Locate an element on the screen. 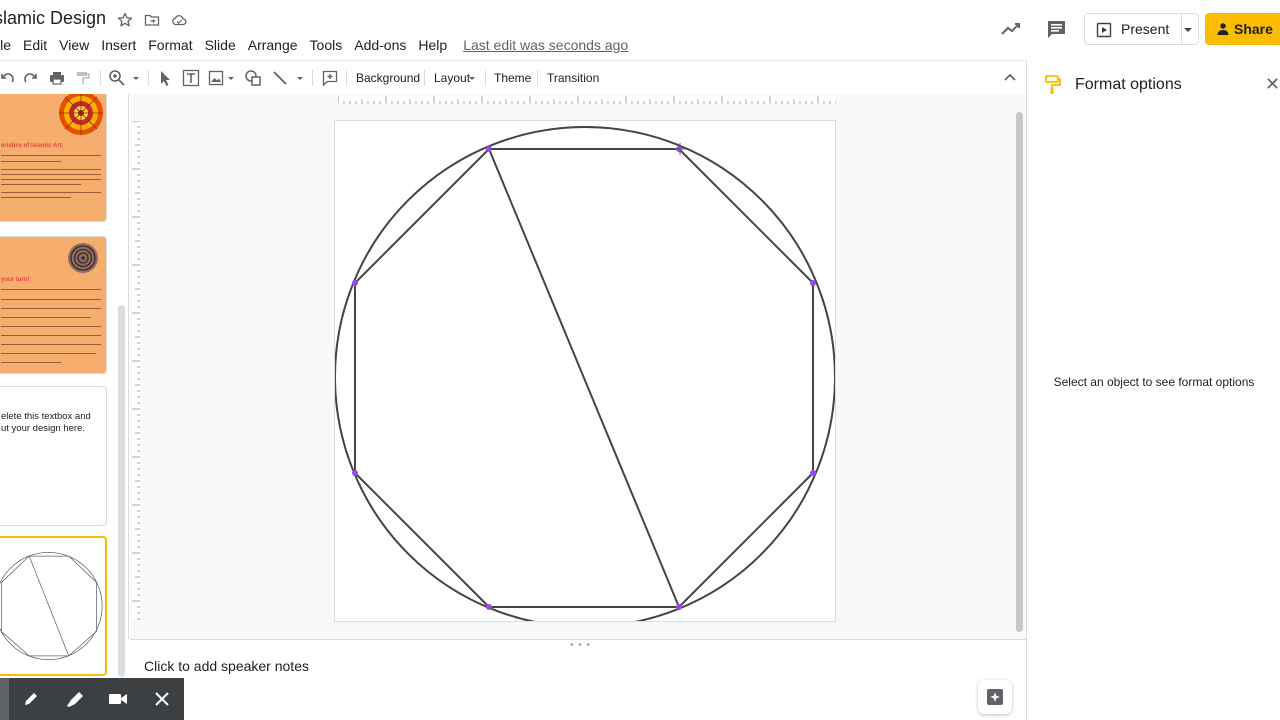 The width and height of the screenshot is (1280, 720). background-button: Background is located at coordinates (388, 78).